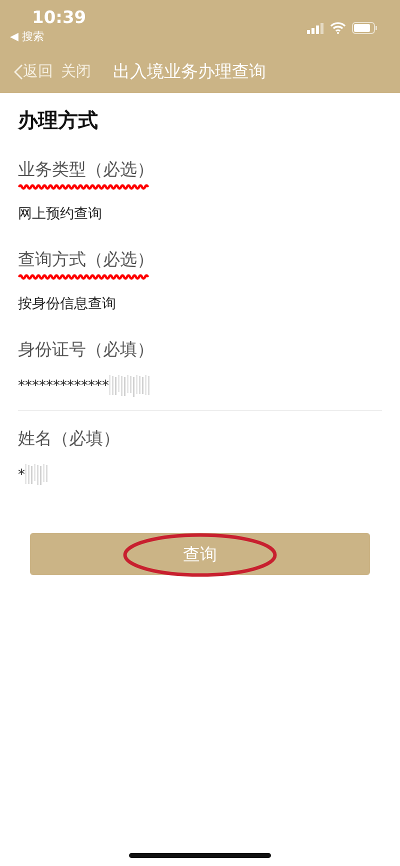  I want to click on field-value: *************, so click(63, 386).